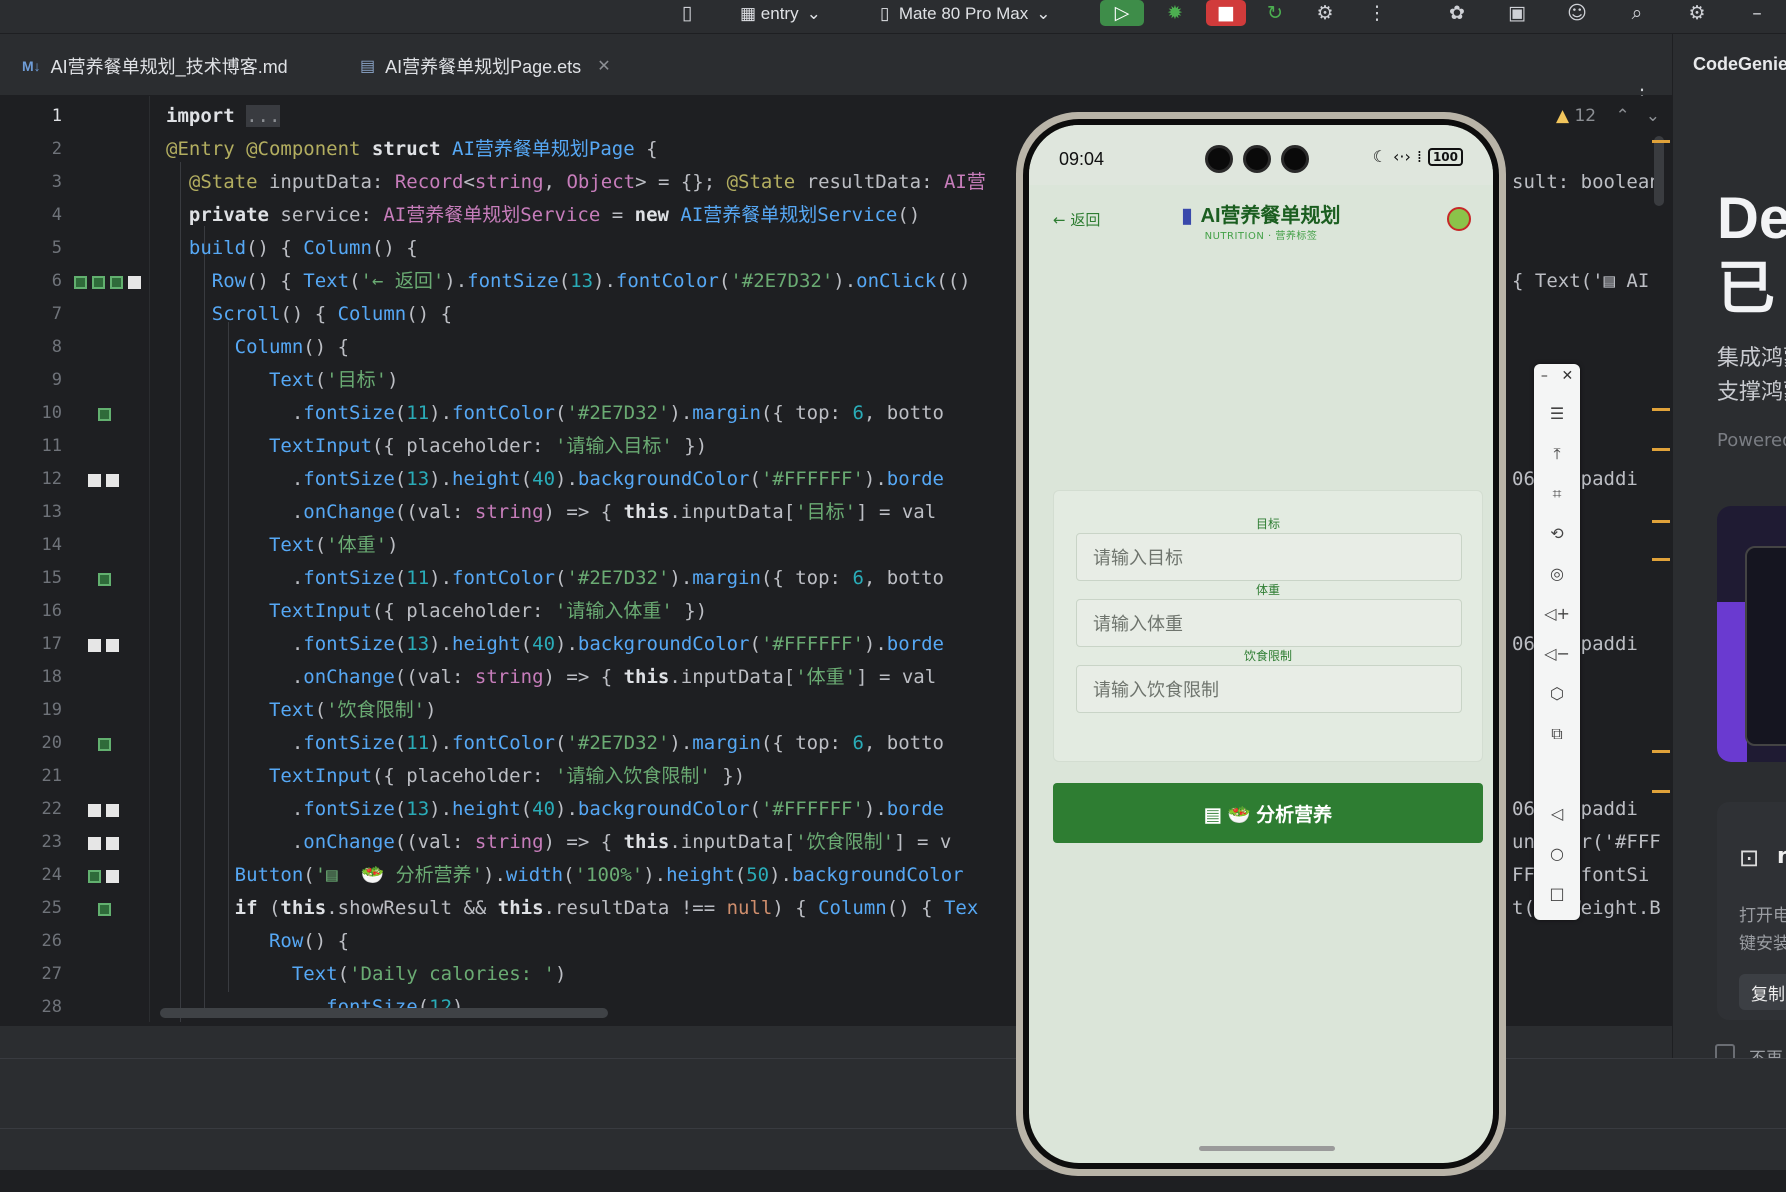  What do you see at coordinates (333, 380) in the screenshot?
I see `code-text: Text('目标')` at bounding box center [333, 380].